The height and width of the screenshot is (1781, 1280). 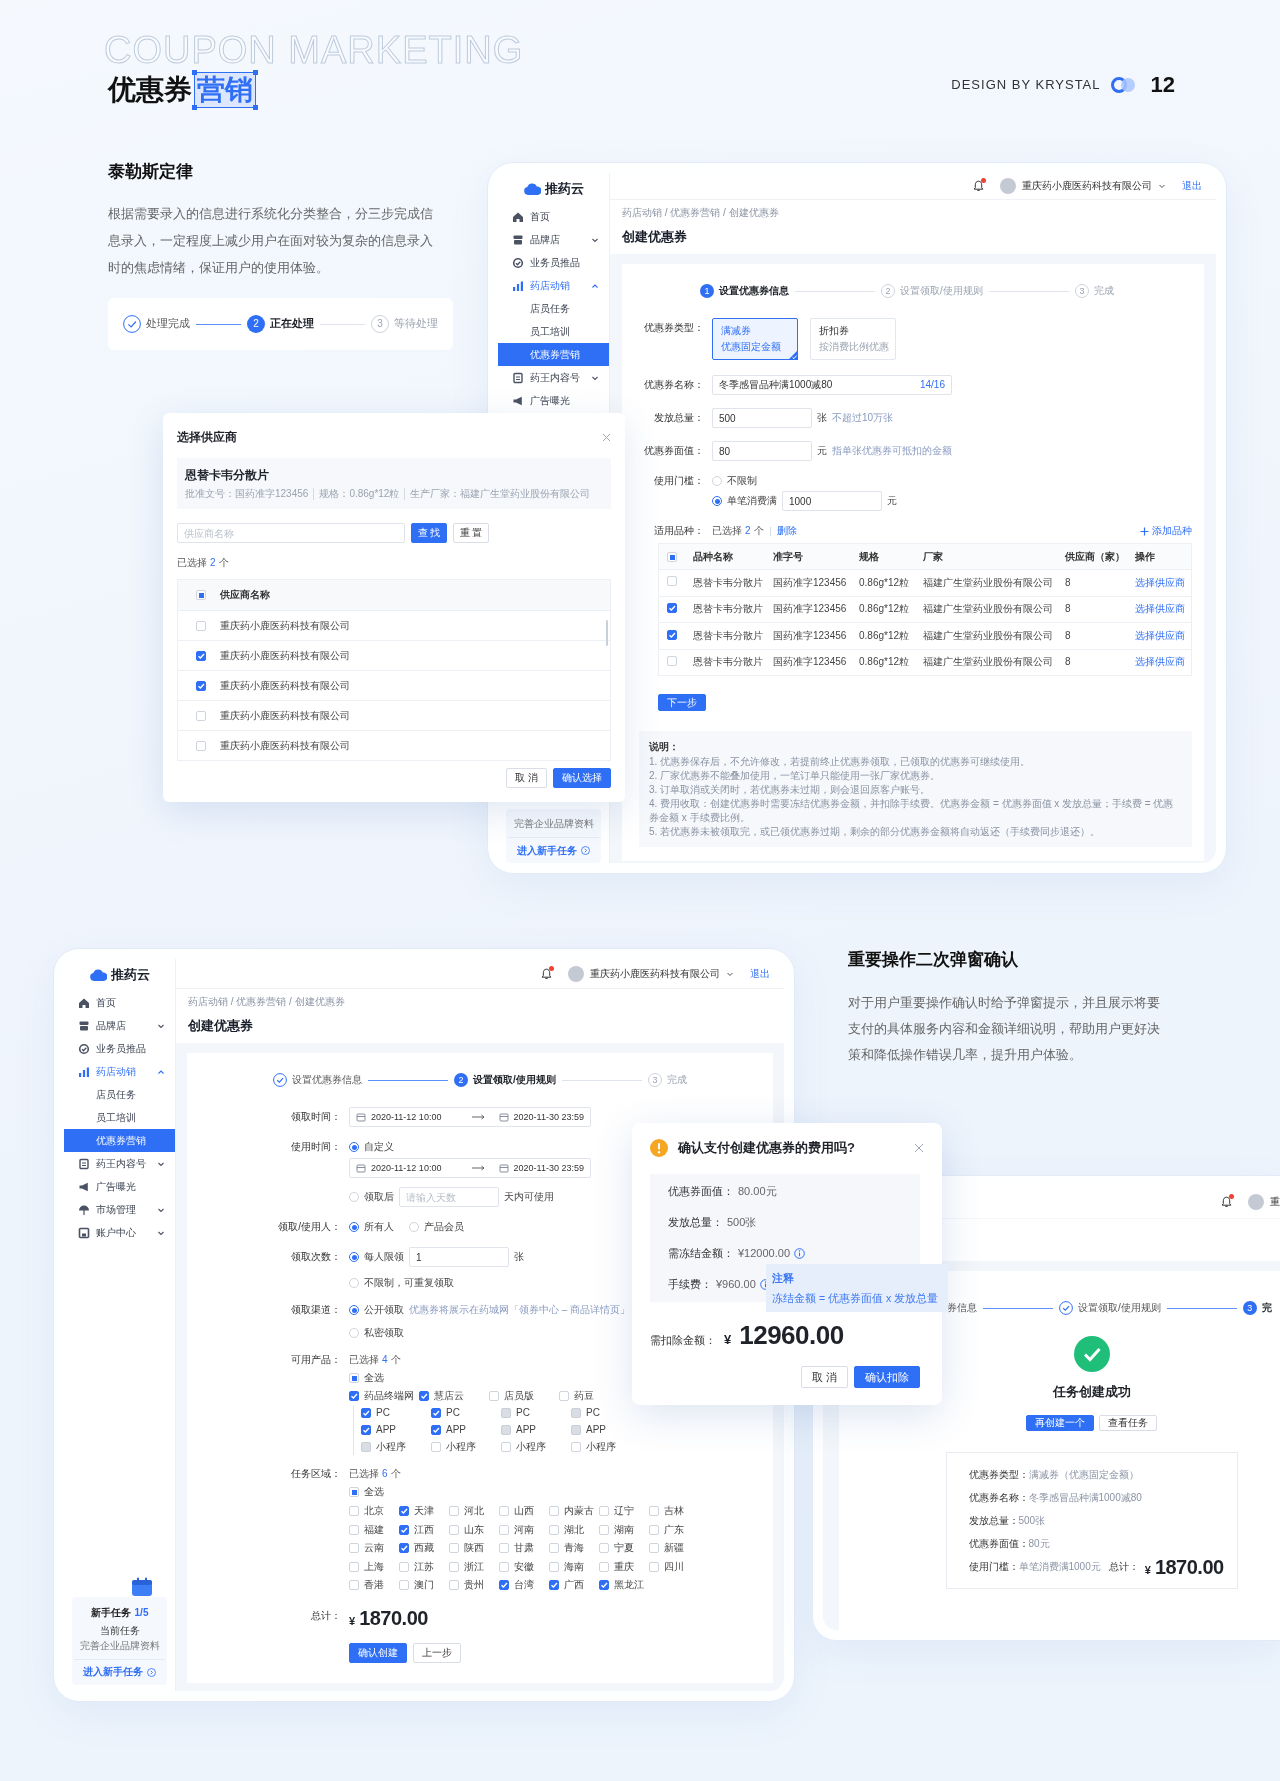 What do you see at coordinates (887, 1377) in the screenshot?
I see `confirm-deduct-button: 确认扣除` at bounding box center [887, 1377].